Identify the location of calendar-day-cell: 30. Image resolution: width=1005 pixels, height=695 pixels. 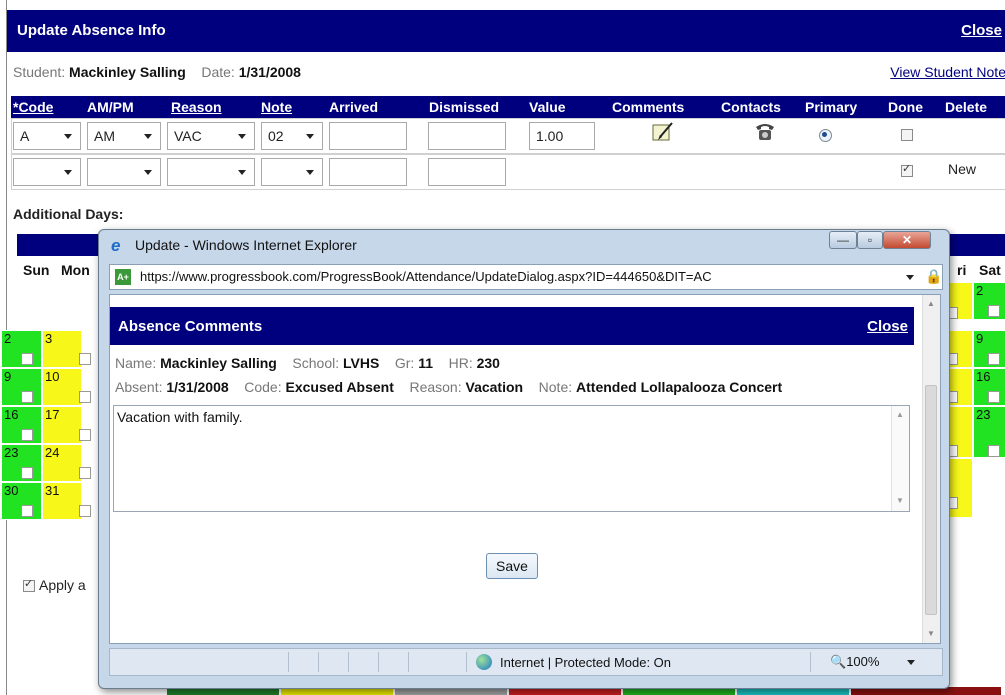
(21, 501).